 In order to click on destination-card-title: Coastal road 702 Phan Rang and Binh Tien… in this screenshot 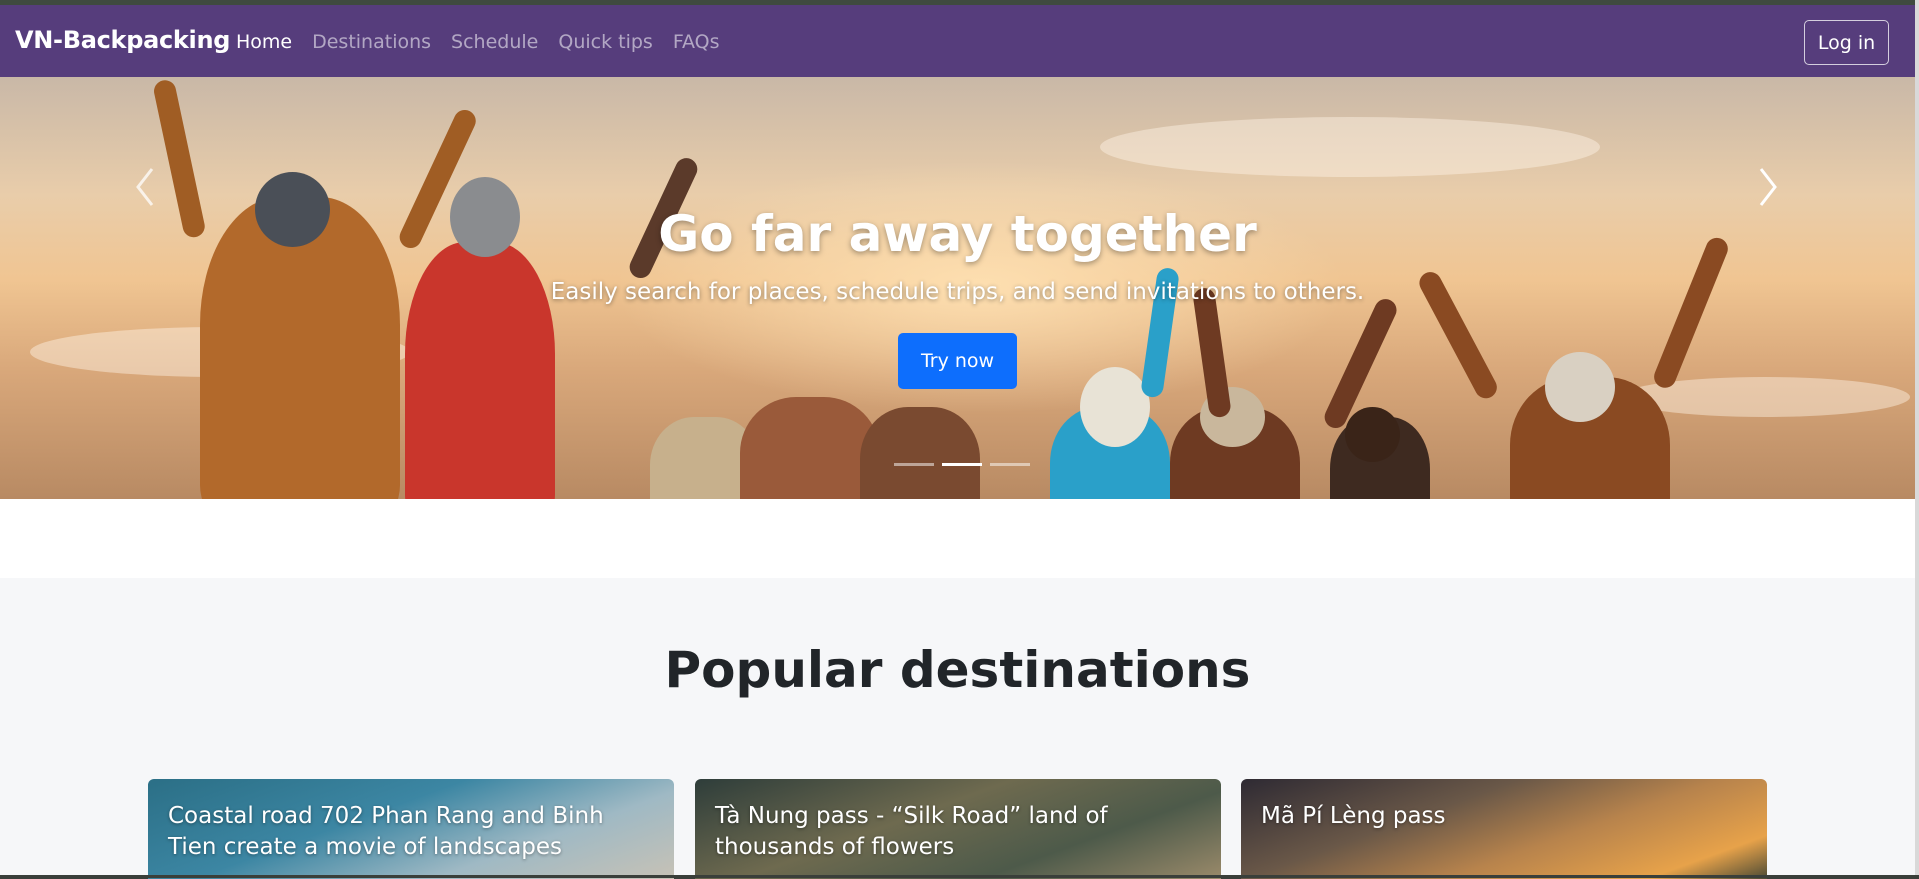, I will do `click(386, 831)`.